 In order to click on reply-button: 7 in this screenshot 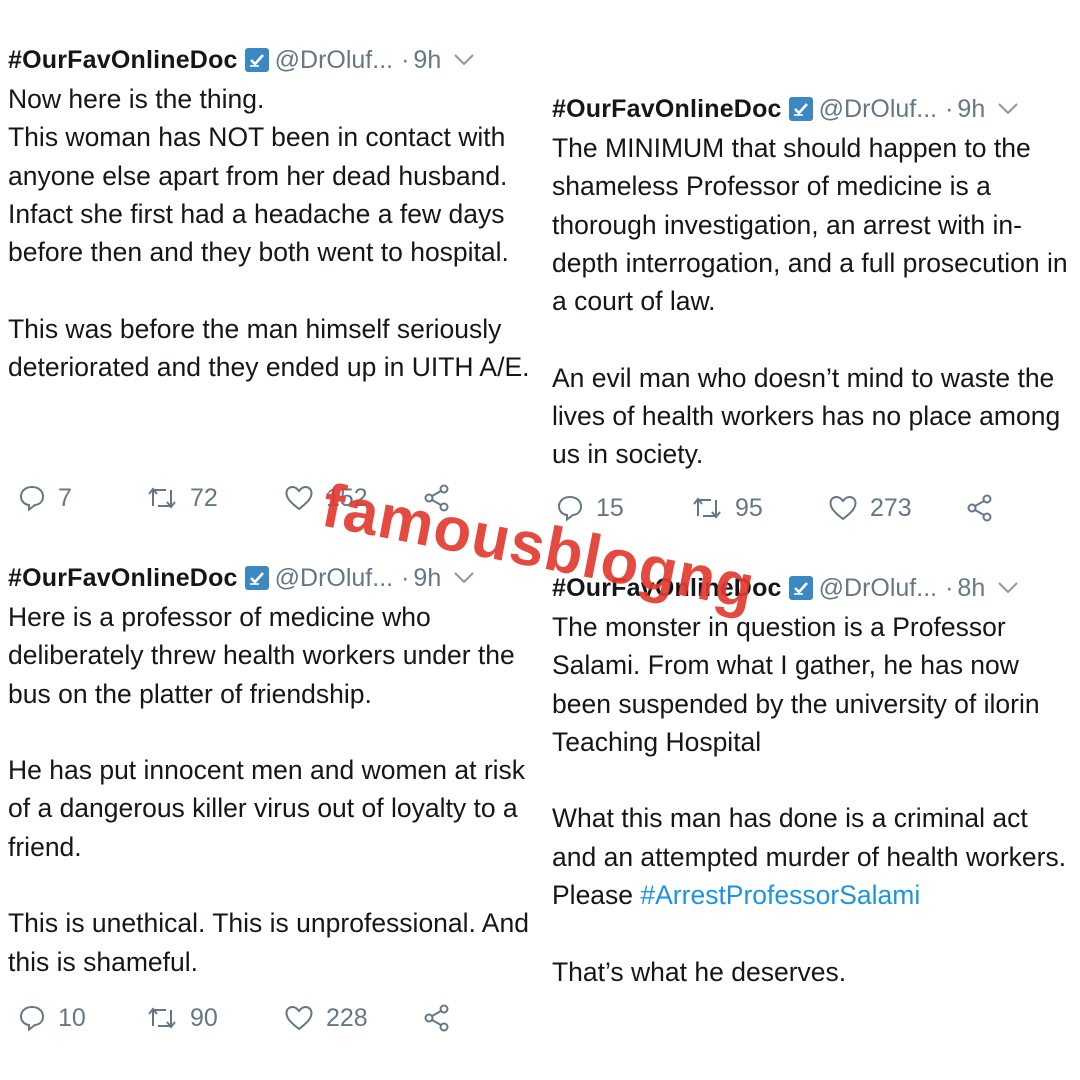, I will do `click(45, 498)`.